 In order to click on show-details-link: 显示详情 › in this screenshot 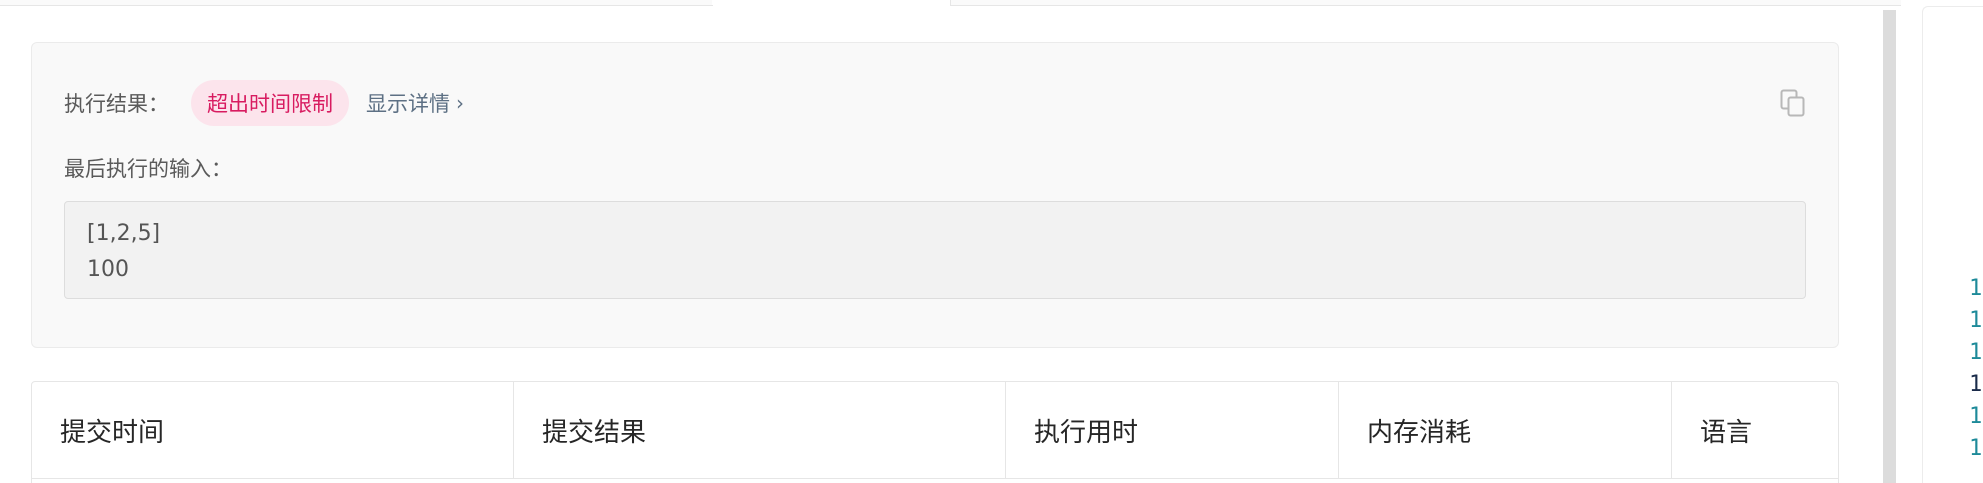, I will do `click(415, 103)`.